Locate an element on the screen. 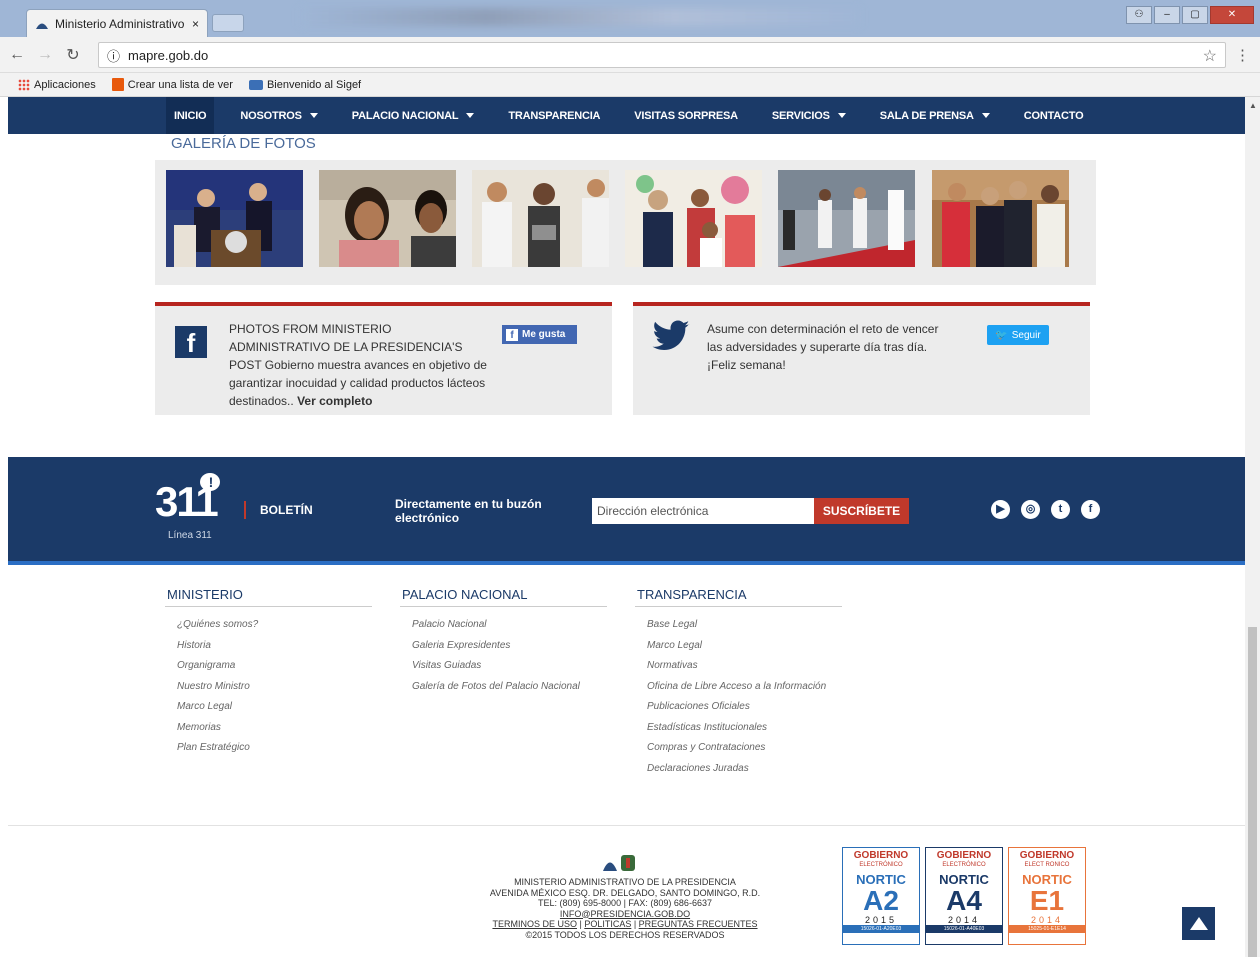 The width and height of the screenshot is (1260, 957). nav-nosotros: NOSOTROS is located at coordinates (278, 115).